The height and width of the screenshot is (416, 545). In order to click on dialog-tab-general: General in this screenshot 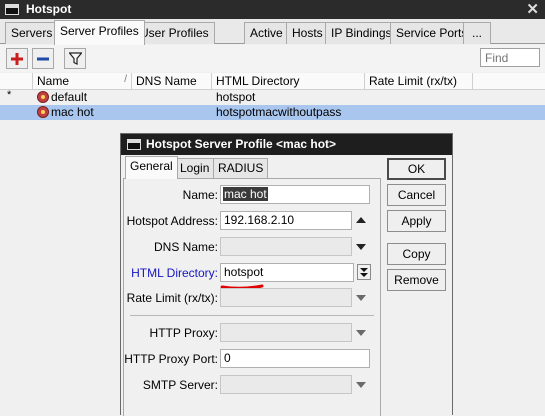, I will do `click(151, 167)`.